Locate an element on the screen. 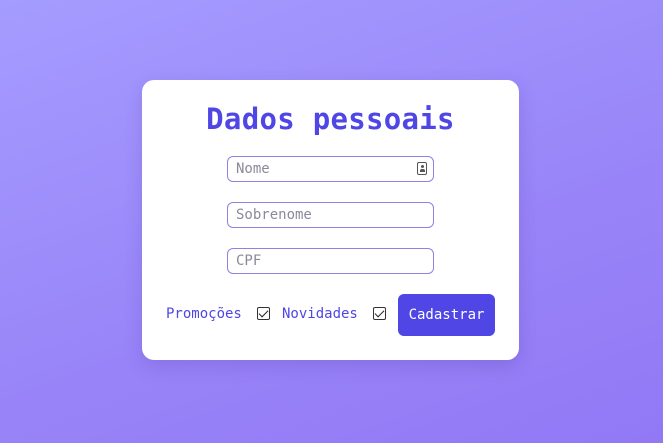 This screenshot has height=443, width=663. novidades-label: Novidades is located at coordinates (320, 314).